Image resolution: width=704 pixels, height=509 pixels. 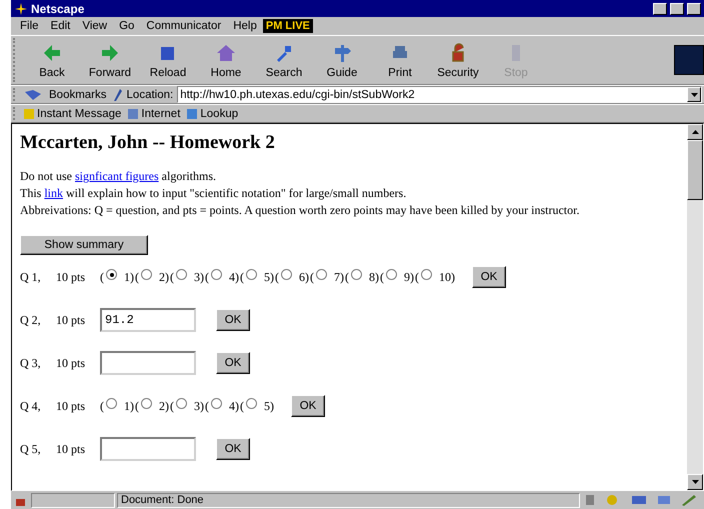 I want to click on instruction-text: Do not use signficant figures algorithms., so click(x=118, y=176).